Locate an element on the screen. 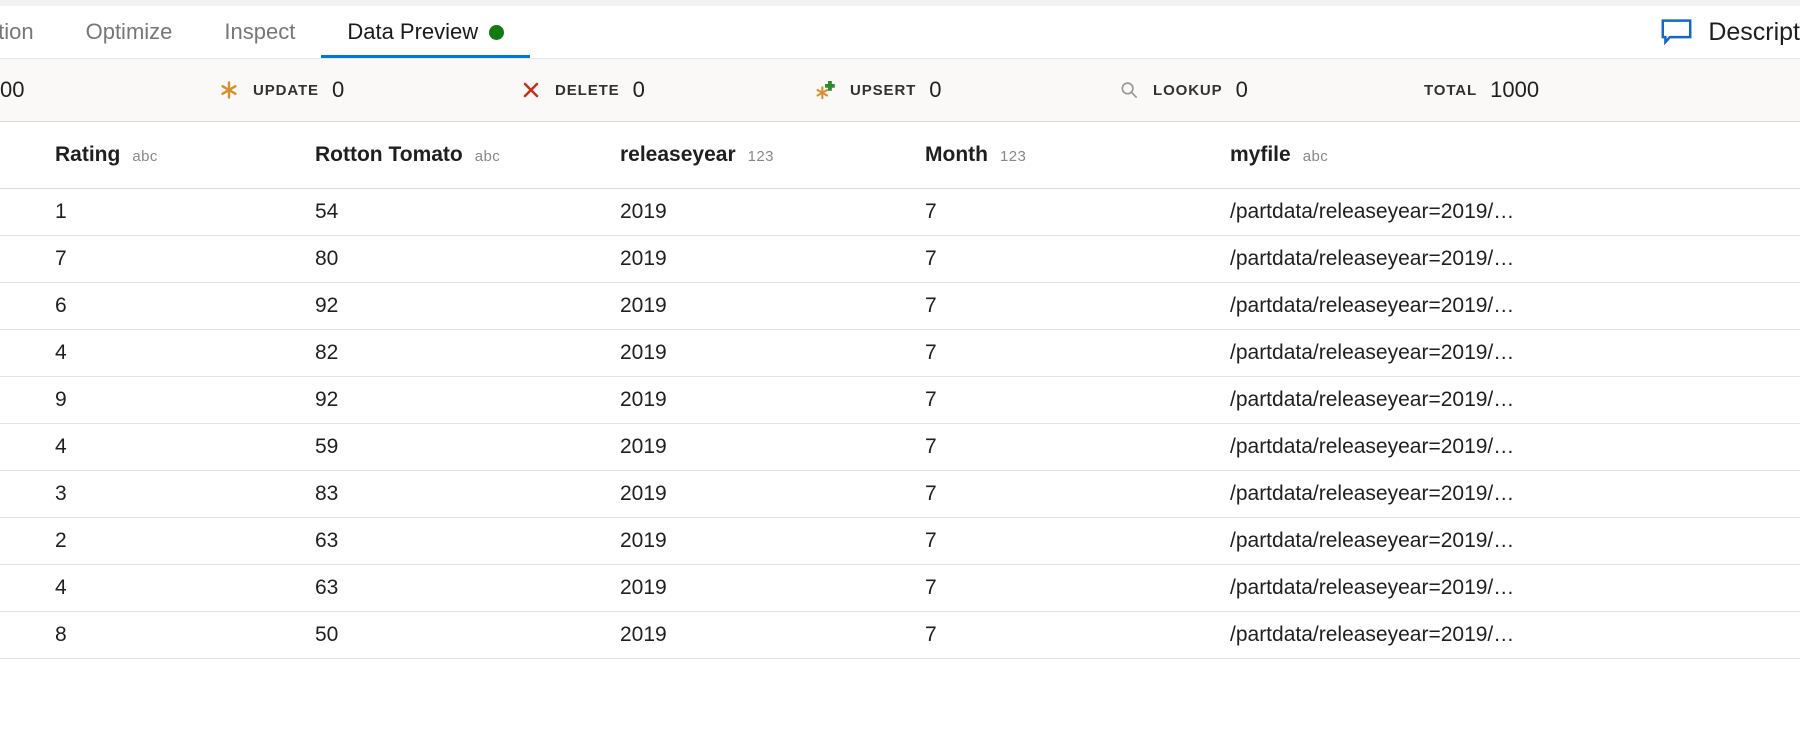  column-header-month: Month 123 is located at coordinates (1072, 155).